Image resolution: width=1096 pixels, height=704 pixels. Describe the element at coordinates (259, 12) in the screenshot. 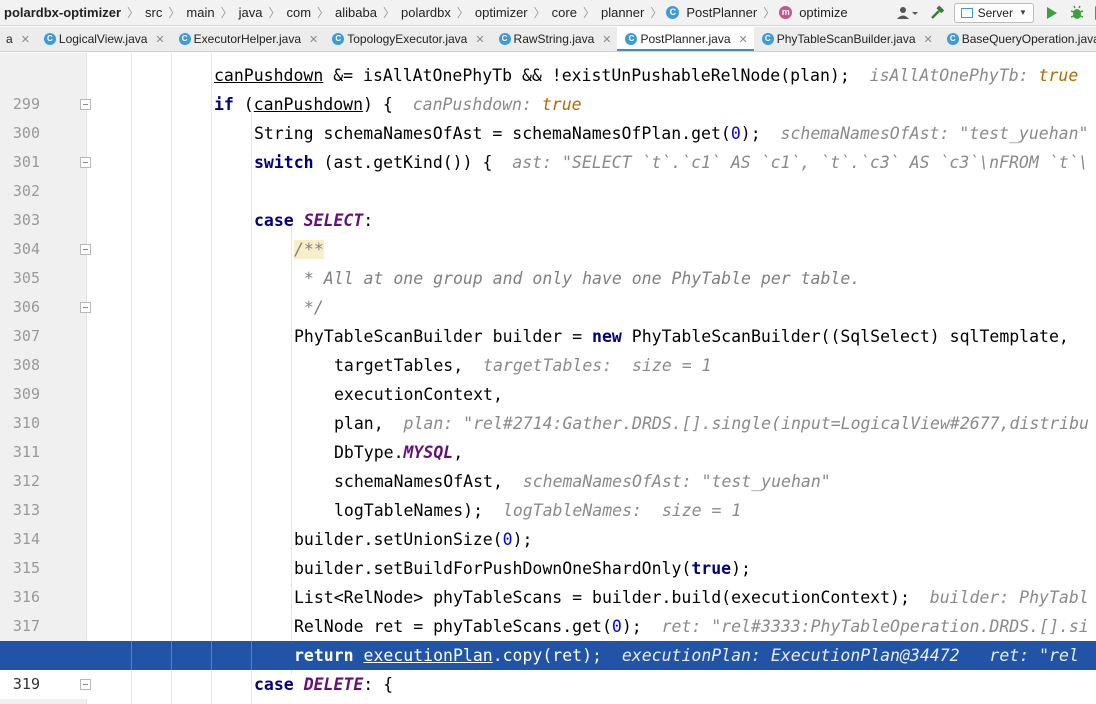

I see `breadcrumb-item: java 〉` at that location.